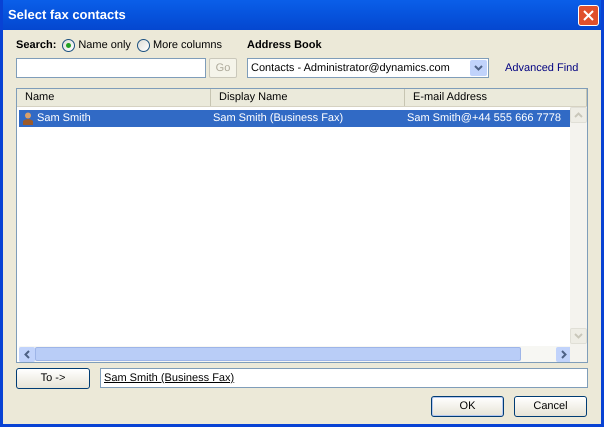 This screenshot has width=604, height=427. Describe the element at coordinates (578, 234) in the screenshot. I see `vertical-scrollbar` at that location.